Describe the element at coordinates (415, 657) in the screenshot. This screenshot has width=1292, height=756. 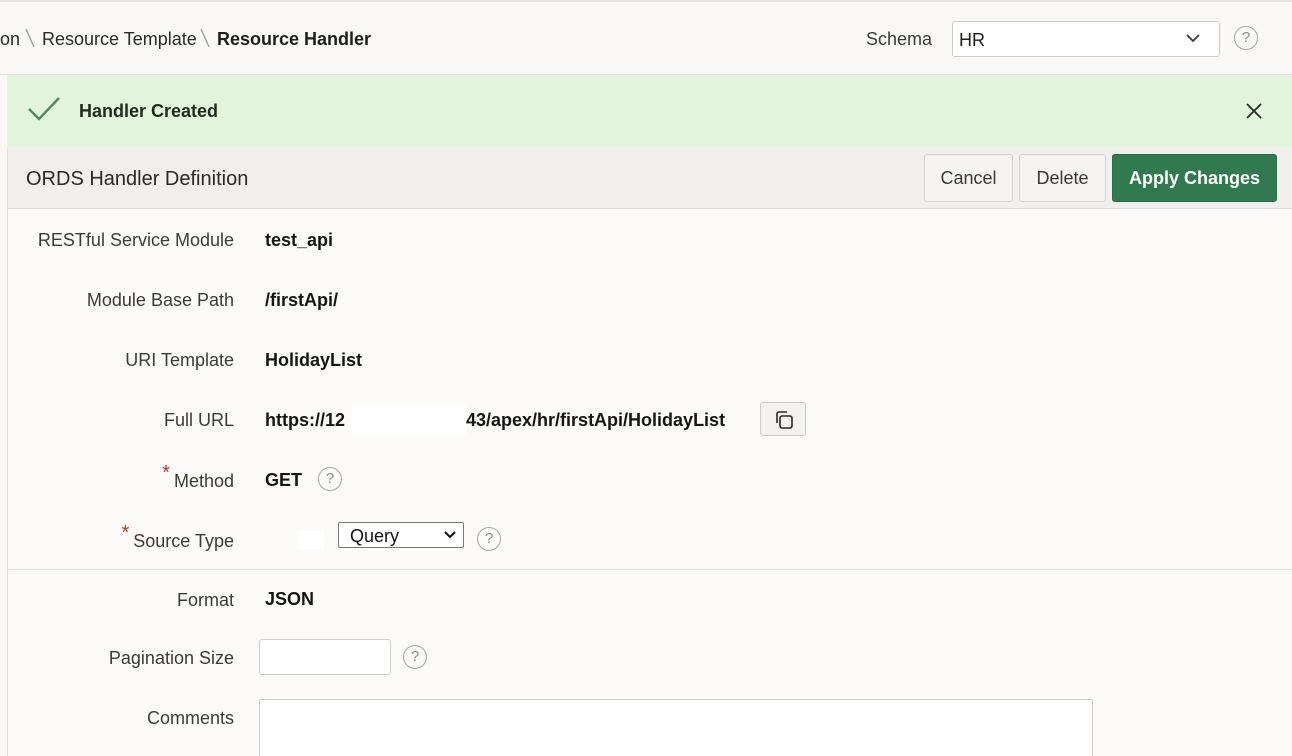
I see `pagination-help-icon: ?` at that location.